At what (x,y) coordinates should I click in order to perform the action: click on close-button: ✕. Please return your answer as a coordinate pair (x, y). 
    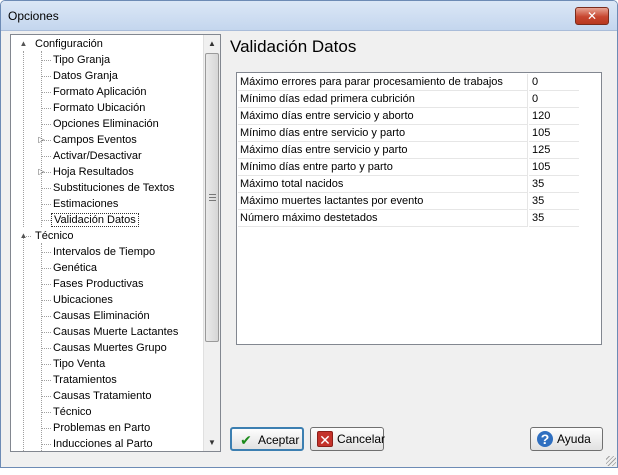
    Looking at the image, I should click on (592, 16).